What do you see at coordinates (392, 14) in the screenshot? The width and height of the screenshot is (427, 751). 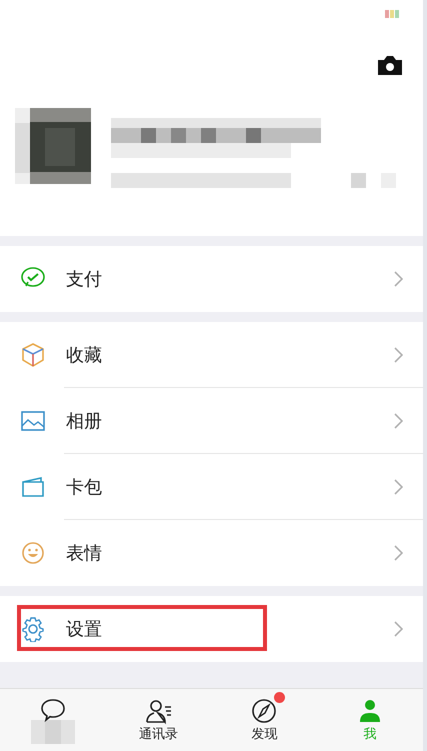 I see `status-icon` at bounding box center [392, 14].